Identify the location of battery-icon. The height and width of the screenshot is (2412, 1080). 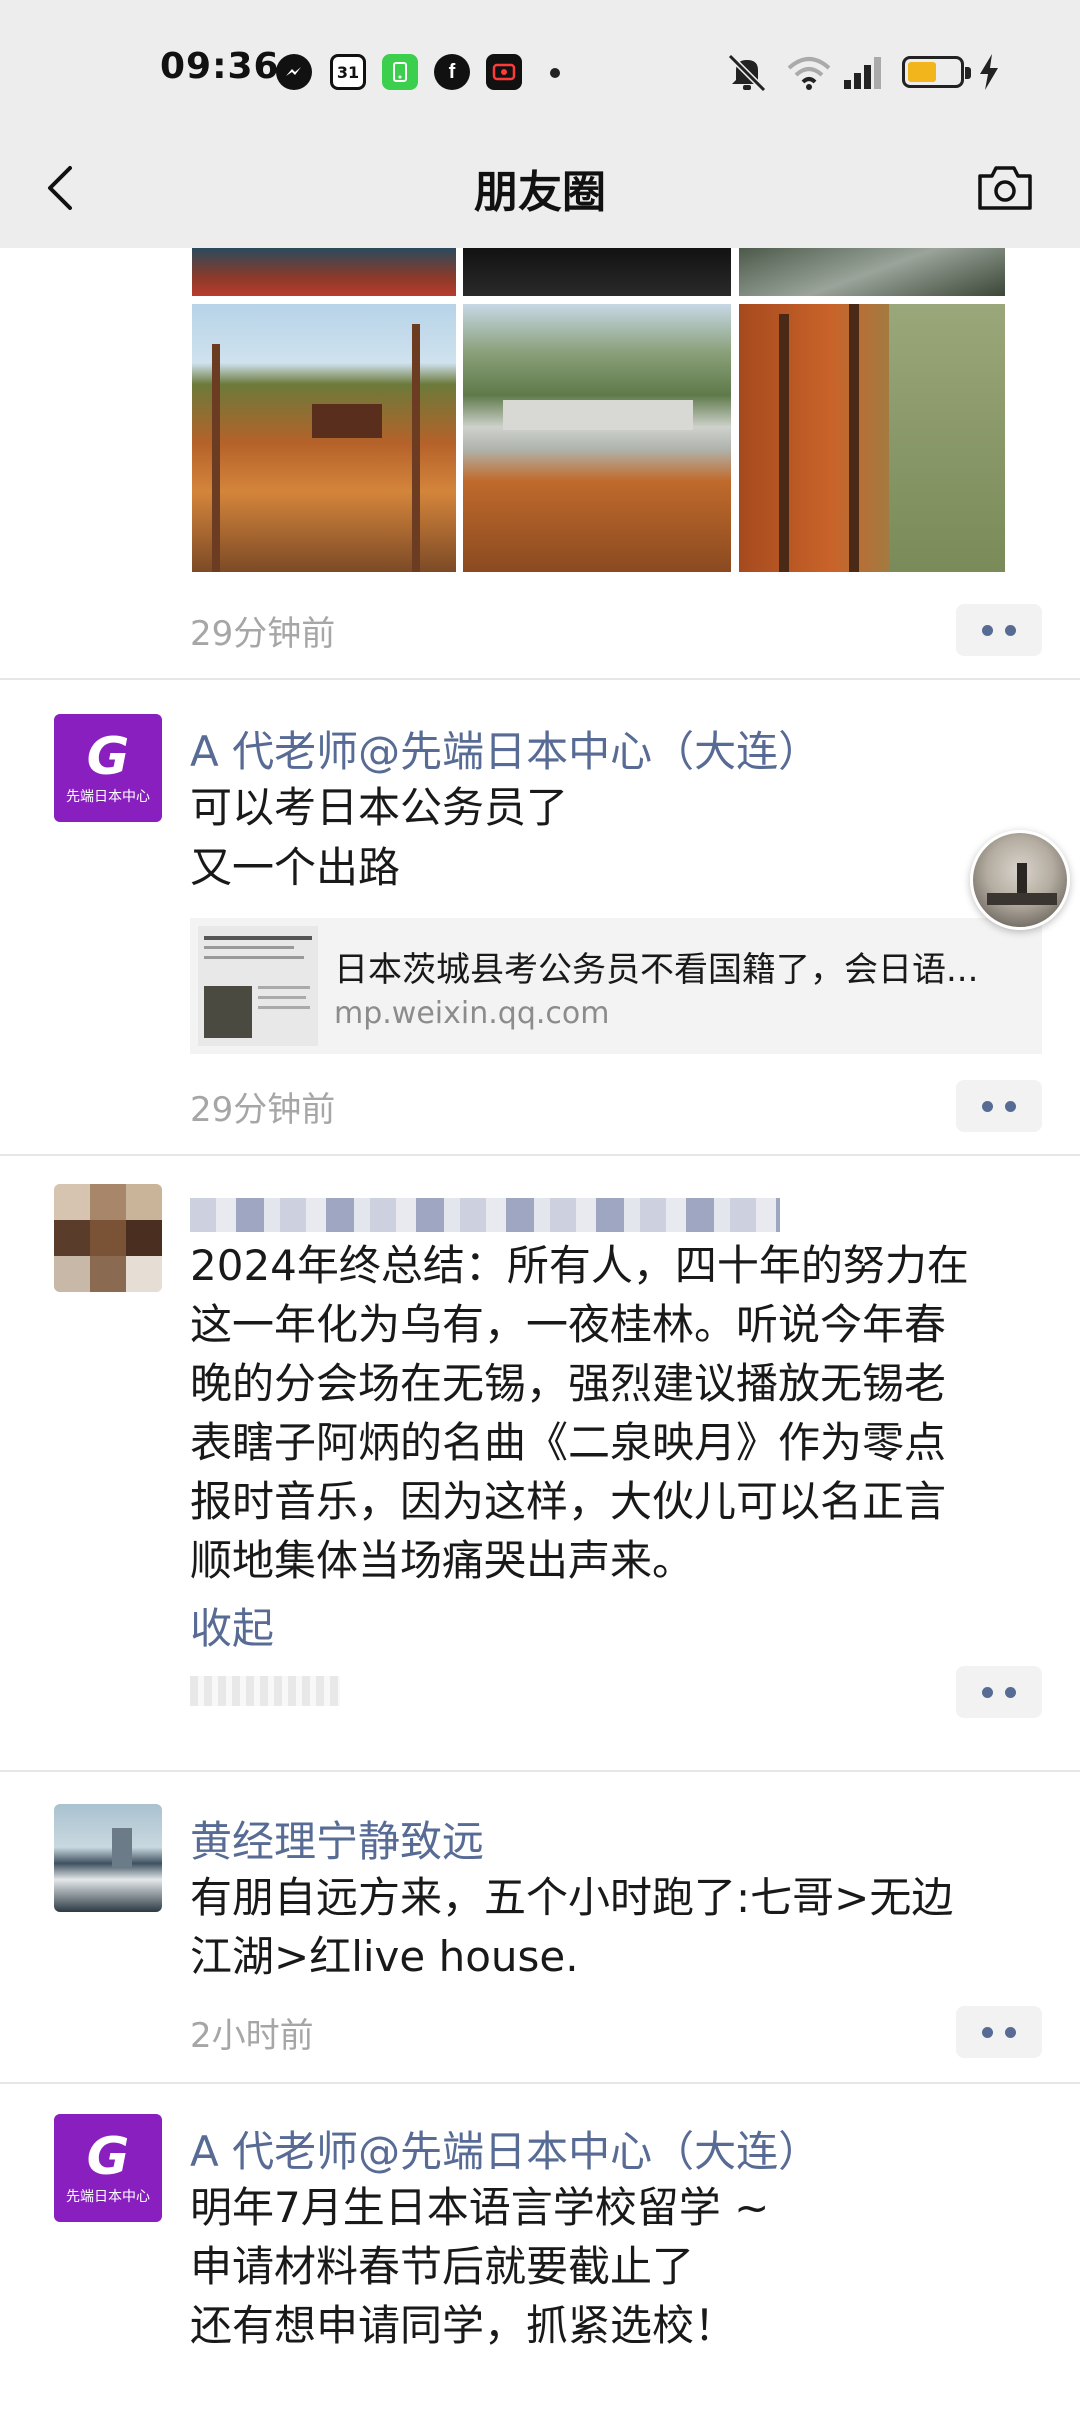
(936, 72).